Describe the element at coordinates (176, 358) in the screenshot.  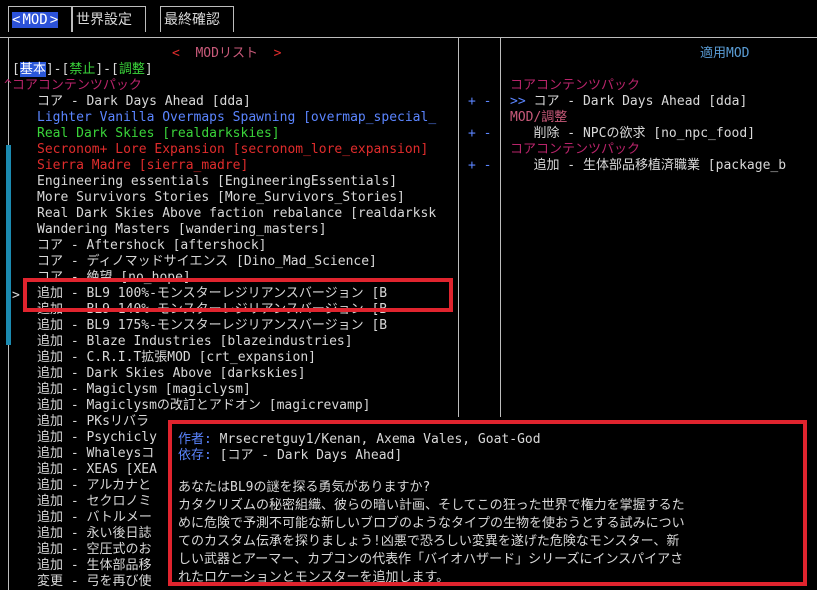
I see `mod-list-item: 追加 - C.R.I.T拡張MOD [crt_expansion]` at that location.